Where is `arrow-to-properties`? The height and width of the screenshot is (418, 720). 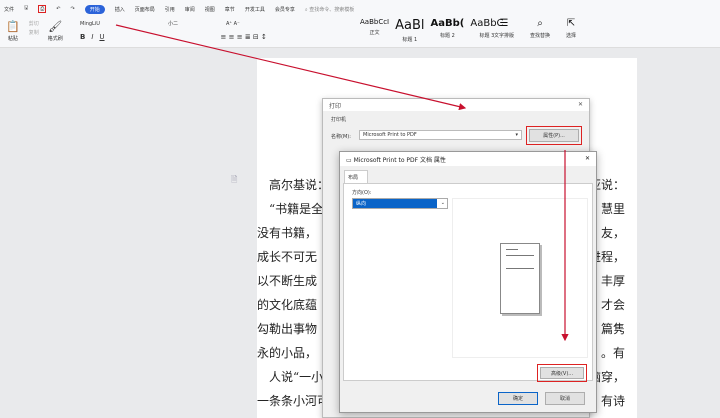
arrow-to-properties is located at coordinates (291, 67).